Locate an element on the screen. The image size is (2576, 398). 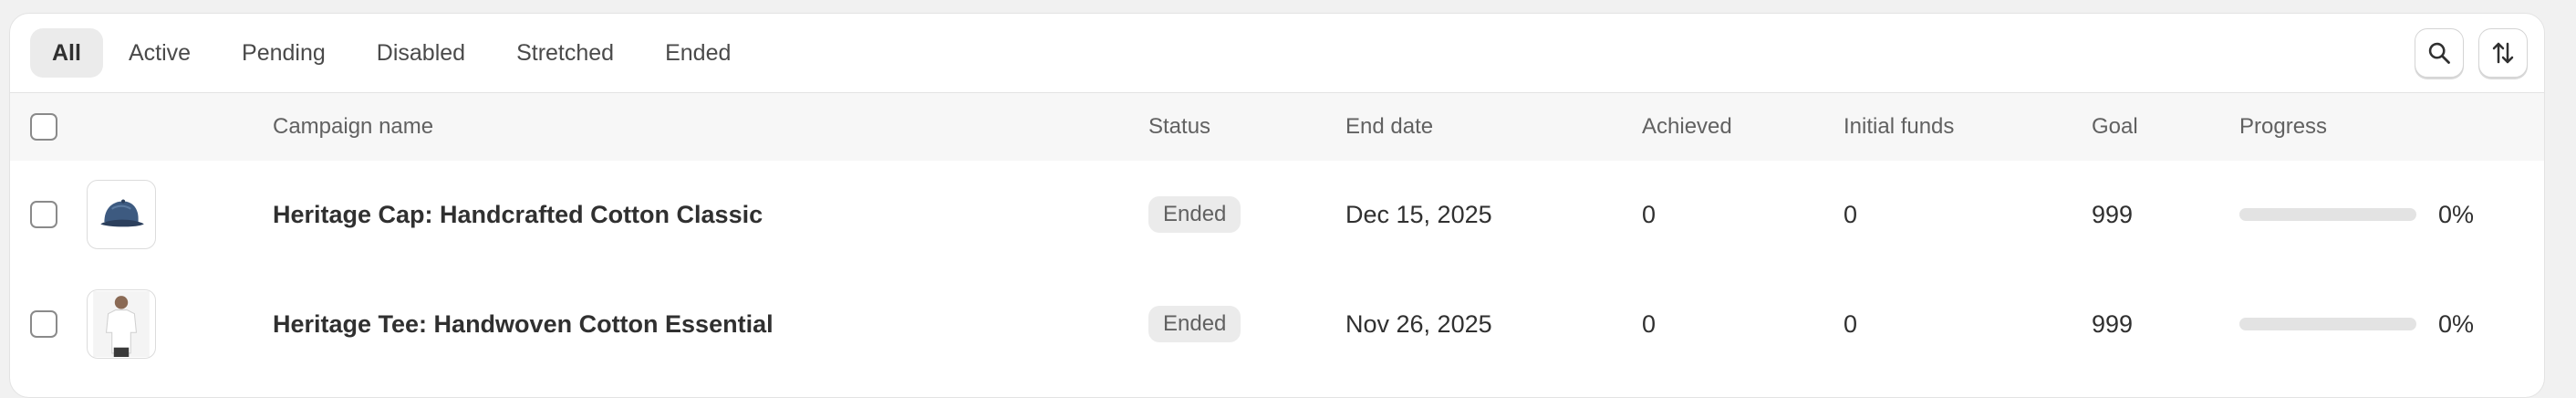
select-all-checkbox is located at coordinates (43, 127).